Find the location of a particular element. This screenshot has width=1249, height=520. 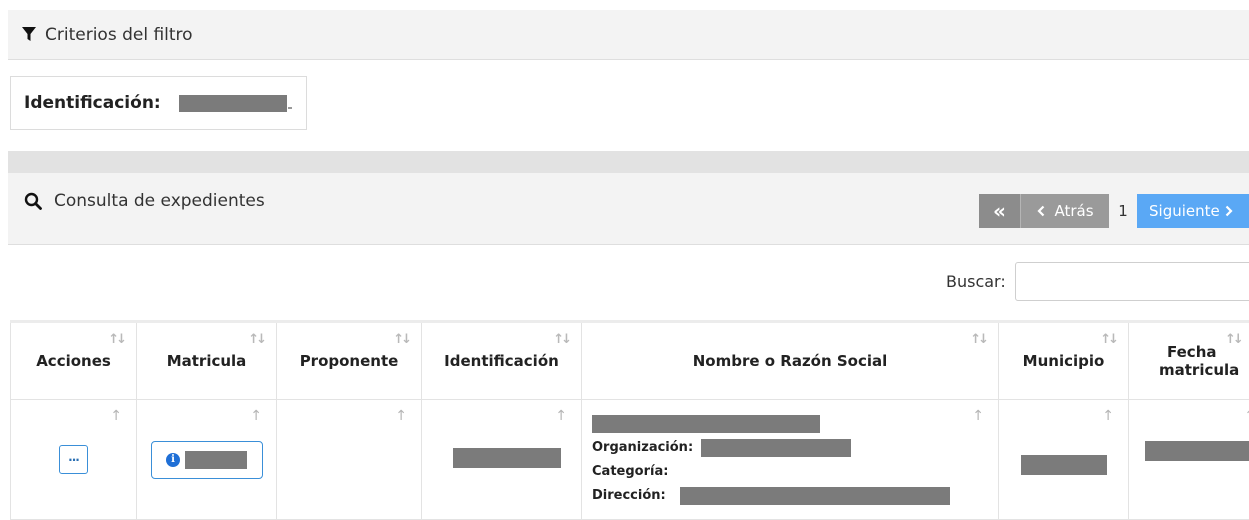

cell-municipio: ↑ is located at coordinates (1064, 460).